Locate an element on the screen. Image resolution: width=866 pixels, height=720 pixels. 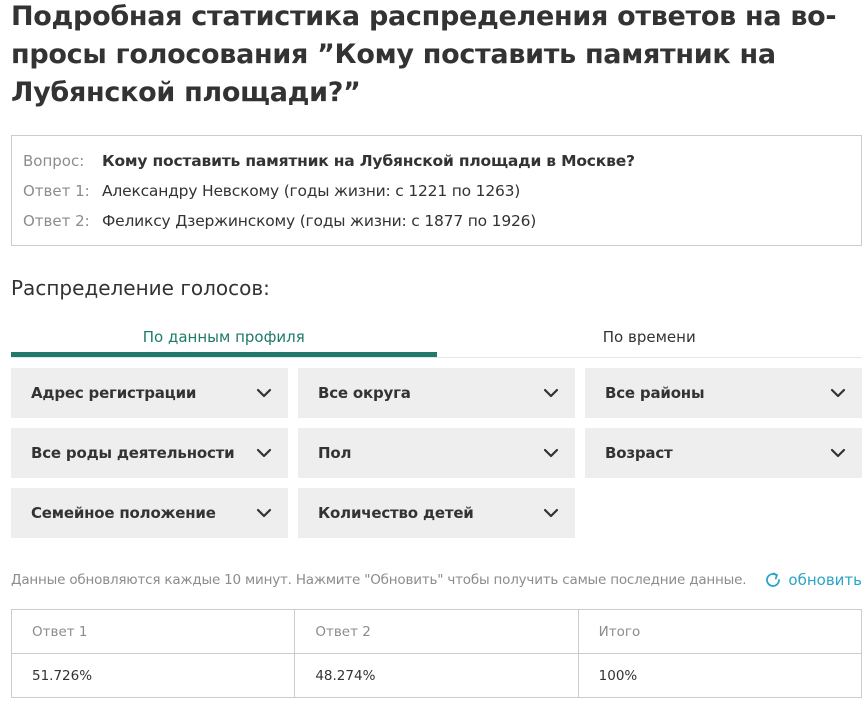
distribution-tabs: По данным профиля По времени is located at coordinates (436, 339).